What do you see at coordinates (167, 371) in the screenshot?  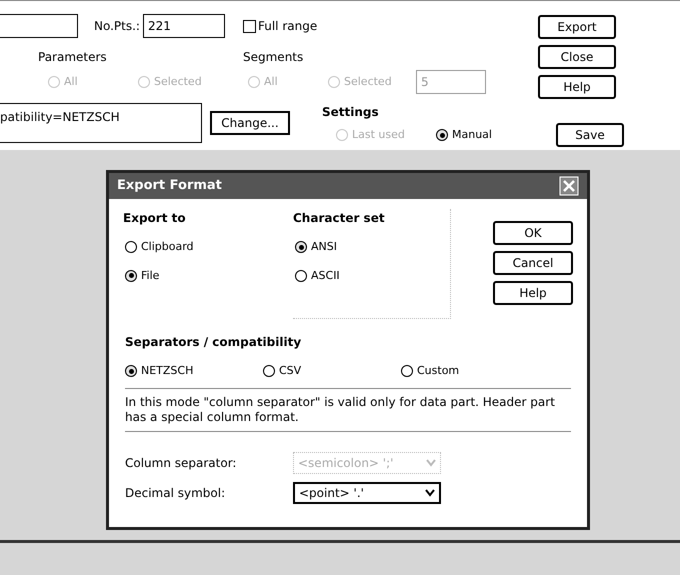 I see `radio-label: NETZSCH` at bounding box center [167, 371].